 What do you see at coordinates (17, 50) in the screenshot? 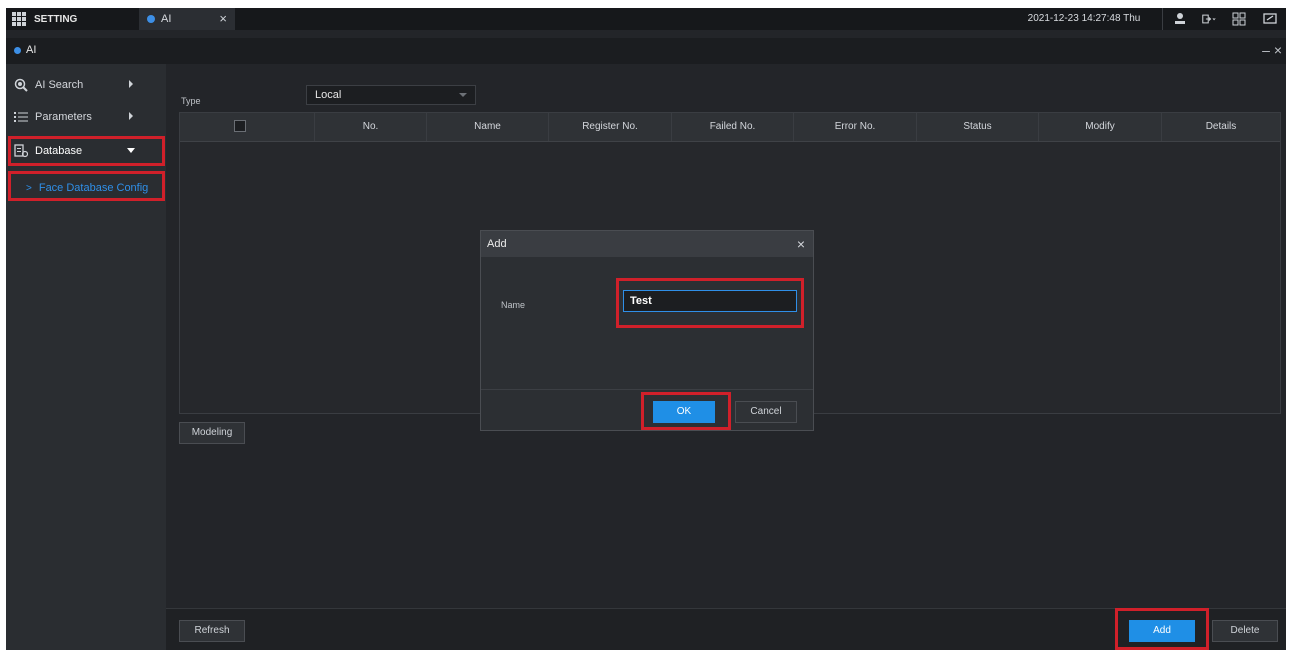
I see `ai-window-dot-icon` at bounding box center [17, 50].